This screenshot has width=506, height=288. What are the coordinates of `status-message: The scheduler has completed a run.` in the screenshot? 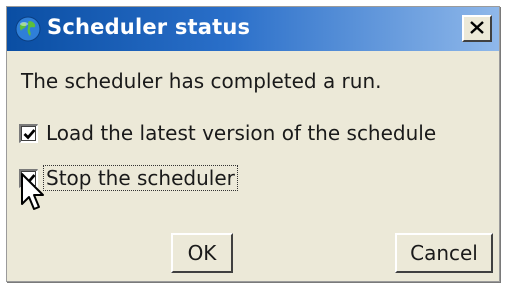 It's located at (201, 81).